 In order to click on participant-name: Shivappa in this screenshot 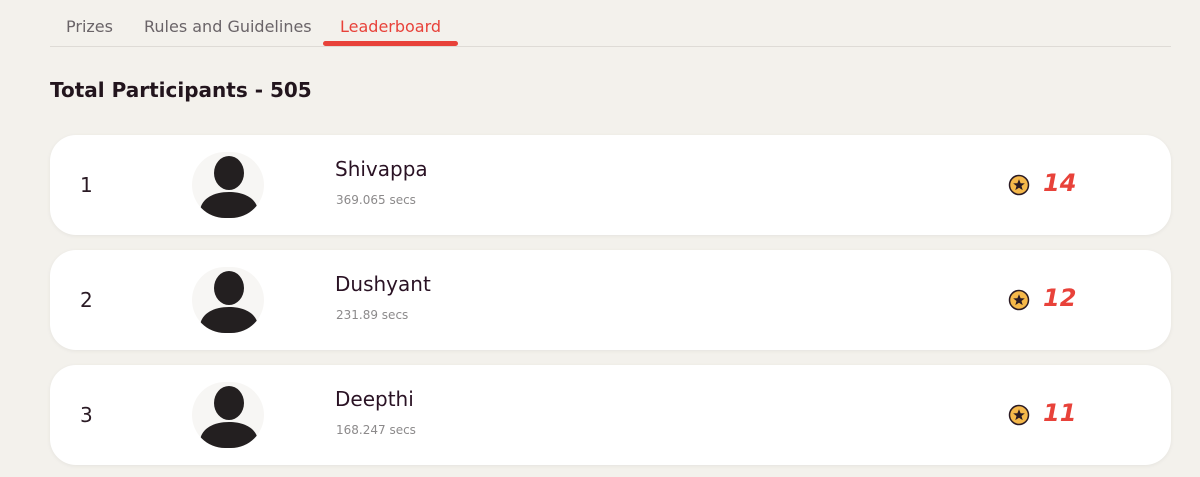, I will do `click(381, 169)`.